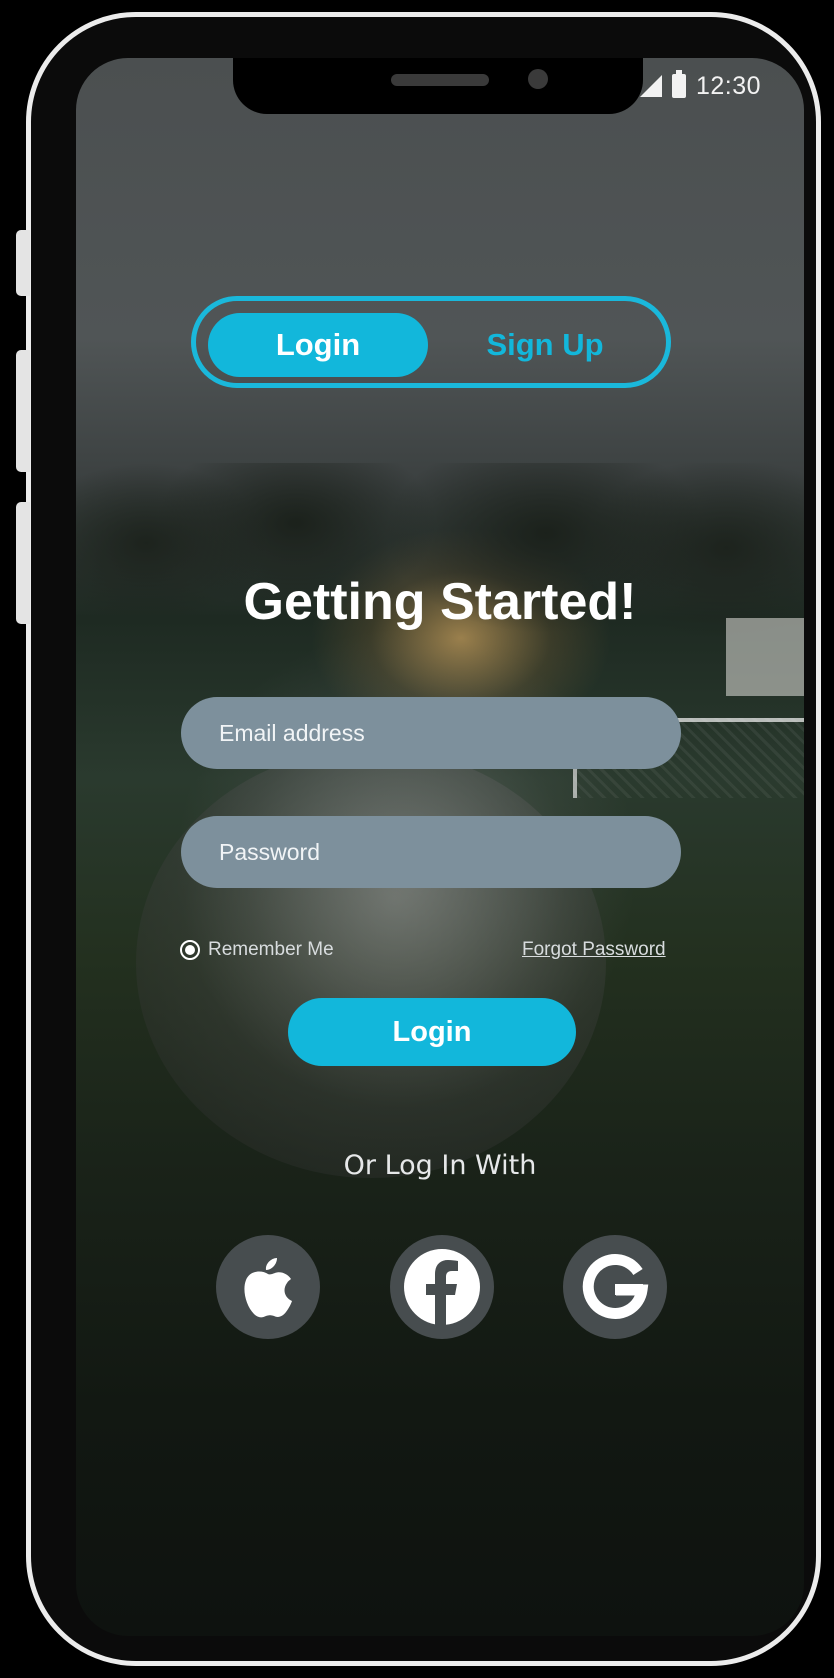  What do you see at coordinates (729, 85) in the screenshot?
I see `status-time: 12:30` at bounding box center [729, 85].